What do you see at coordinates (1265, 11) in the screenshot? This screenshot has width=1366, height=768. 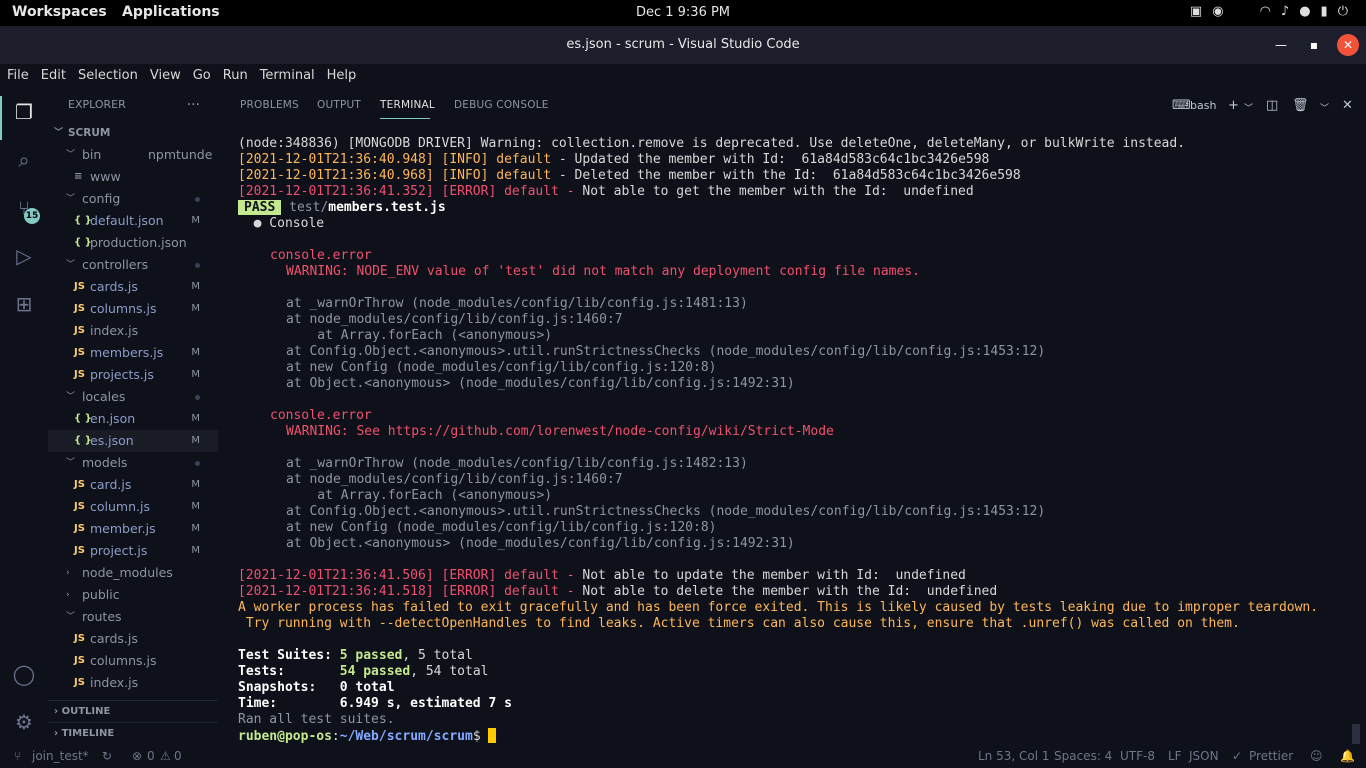 I see `wifi-icon: ◠` at bounding box center [1265, 11].